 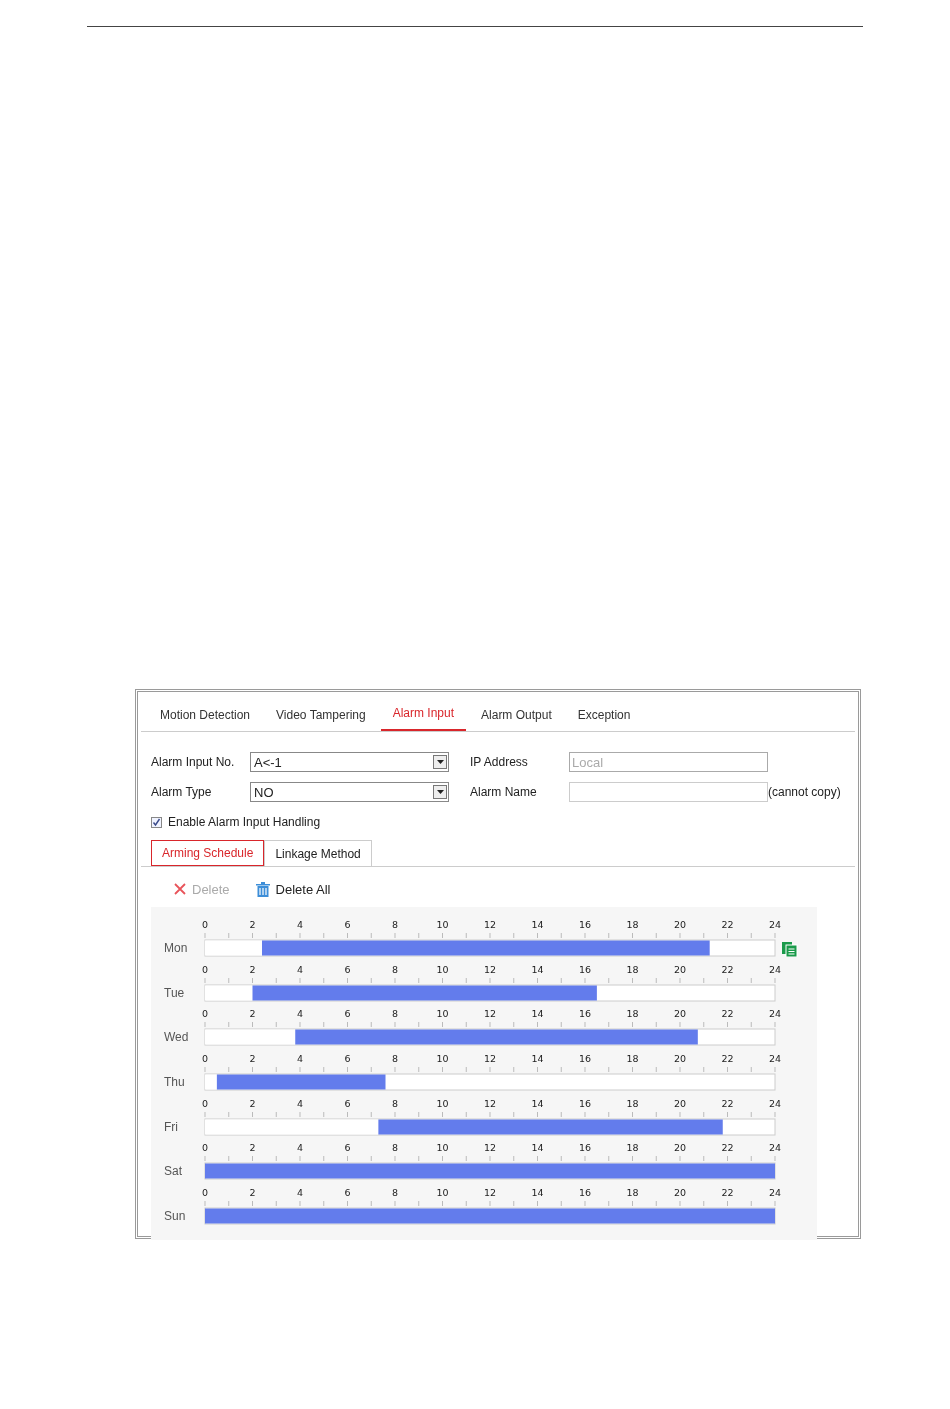 What do you see at coordinates (504, 792) in the screenshot?
I see `field-label: Alarm Name` at bounding box center [504, 792].